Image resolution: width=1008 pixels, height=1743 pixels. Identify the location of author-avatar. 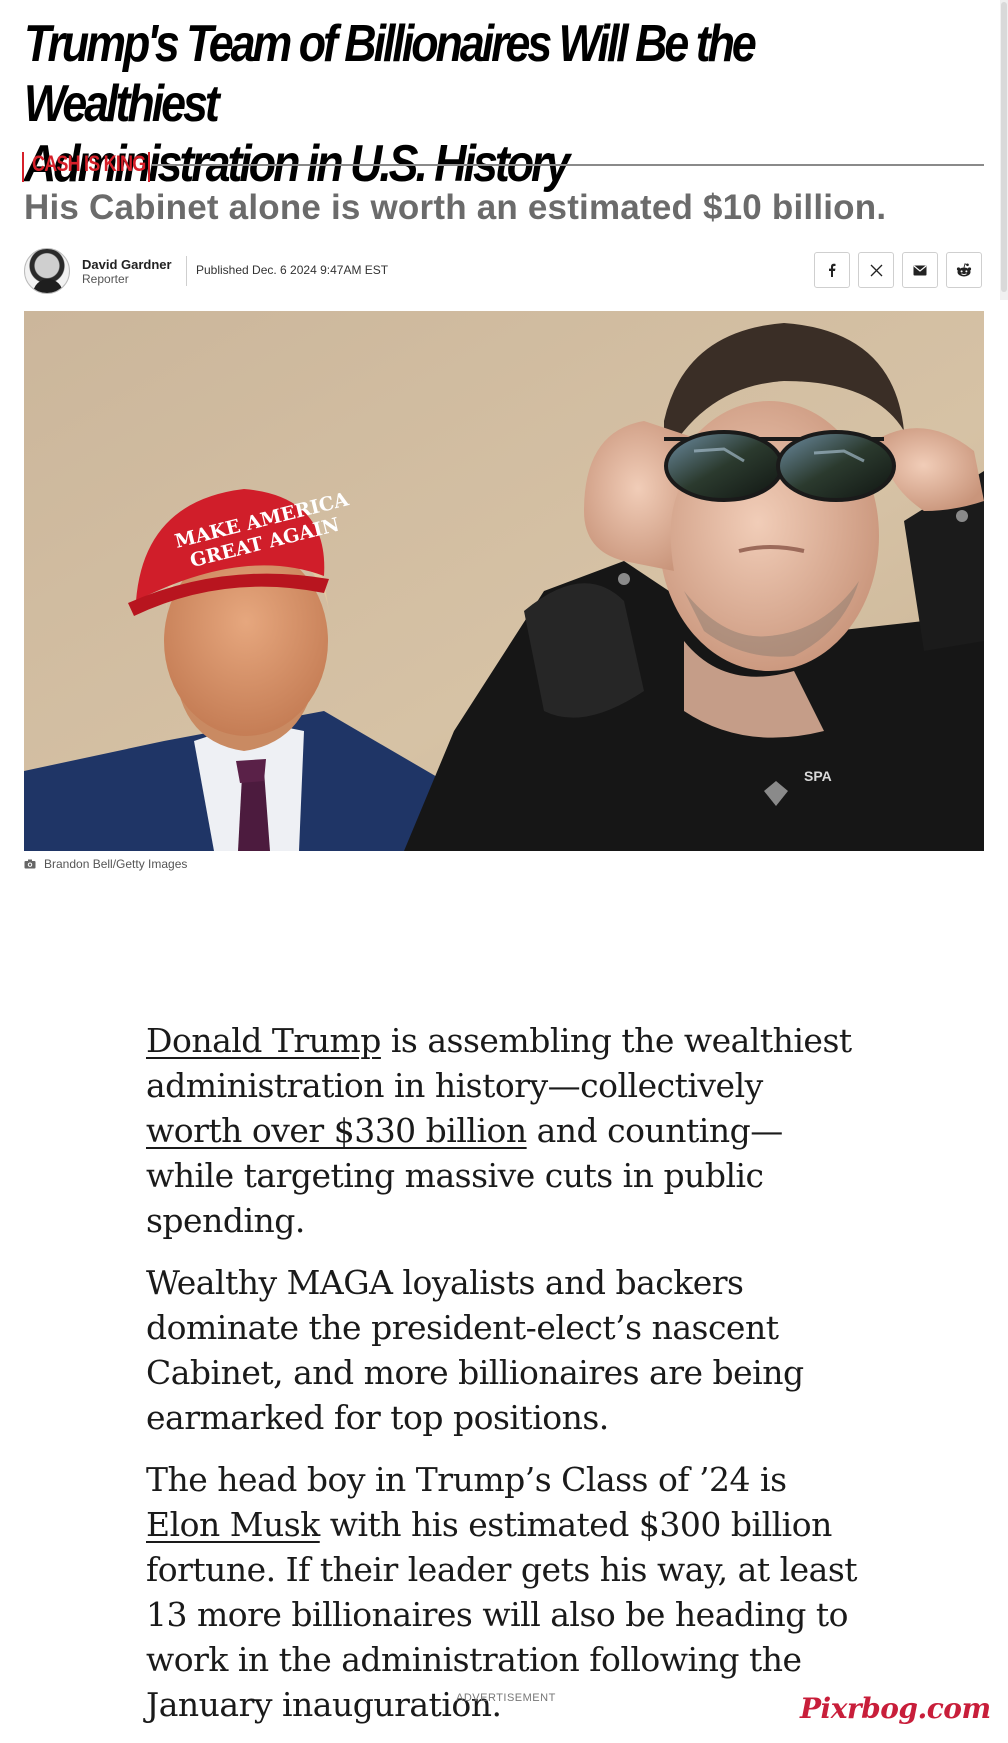
(47, 271).